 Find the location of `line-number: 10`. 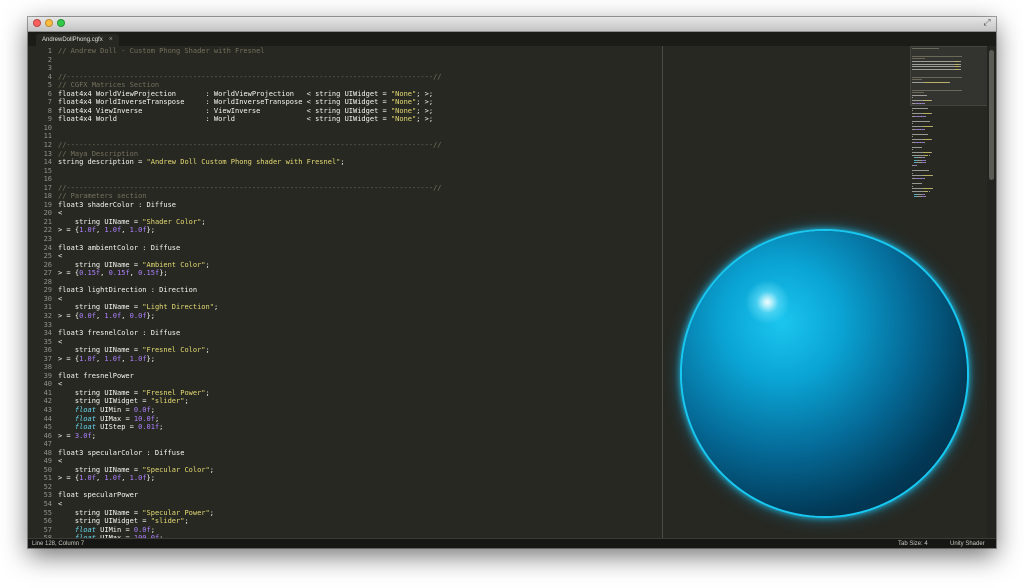

line-number: 10 is located at coordinates (47, 127).